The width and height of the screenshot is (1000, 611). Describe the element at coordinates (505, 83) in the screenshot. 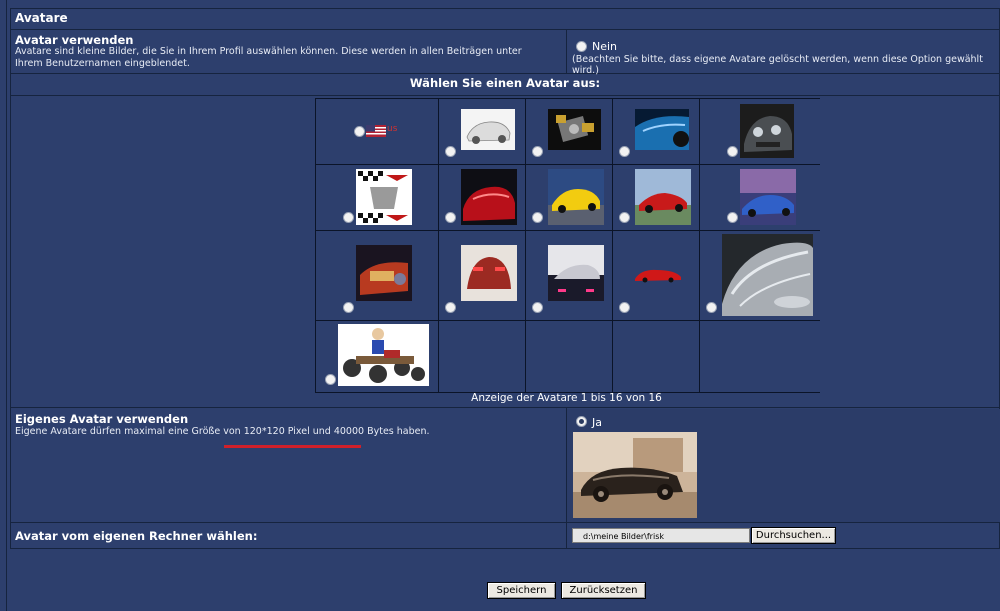

I see `choose-avatar-heading: Wählen Sie einen Avatar aus:` at that location.